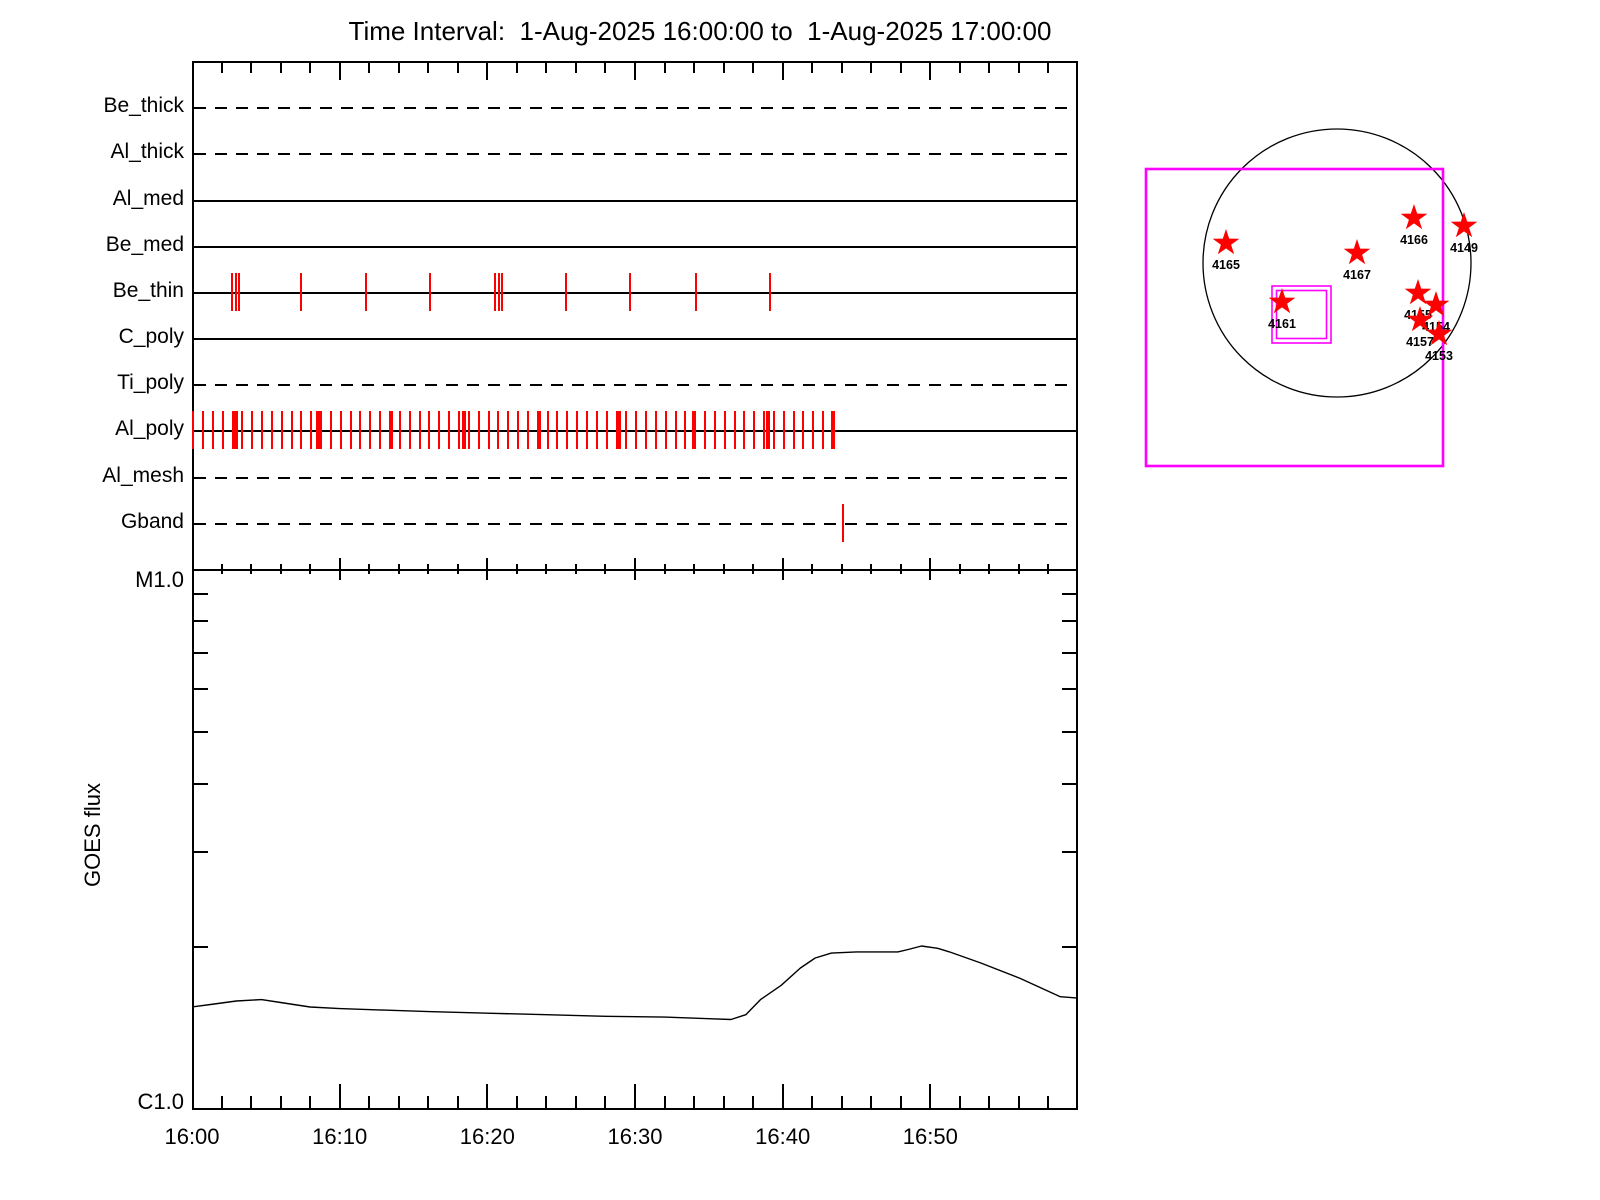 The width and height of the screenshot is (1600, 1200). What do you see at coordinates (1226, 265) in the screenshot?
I see `active-region-label: 4165` at bounding box center [1226, 265].